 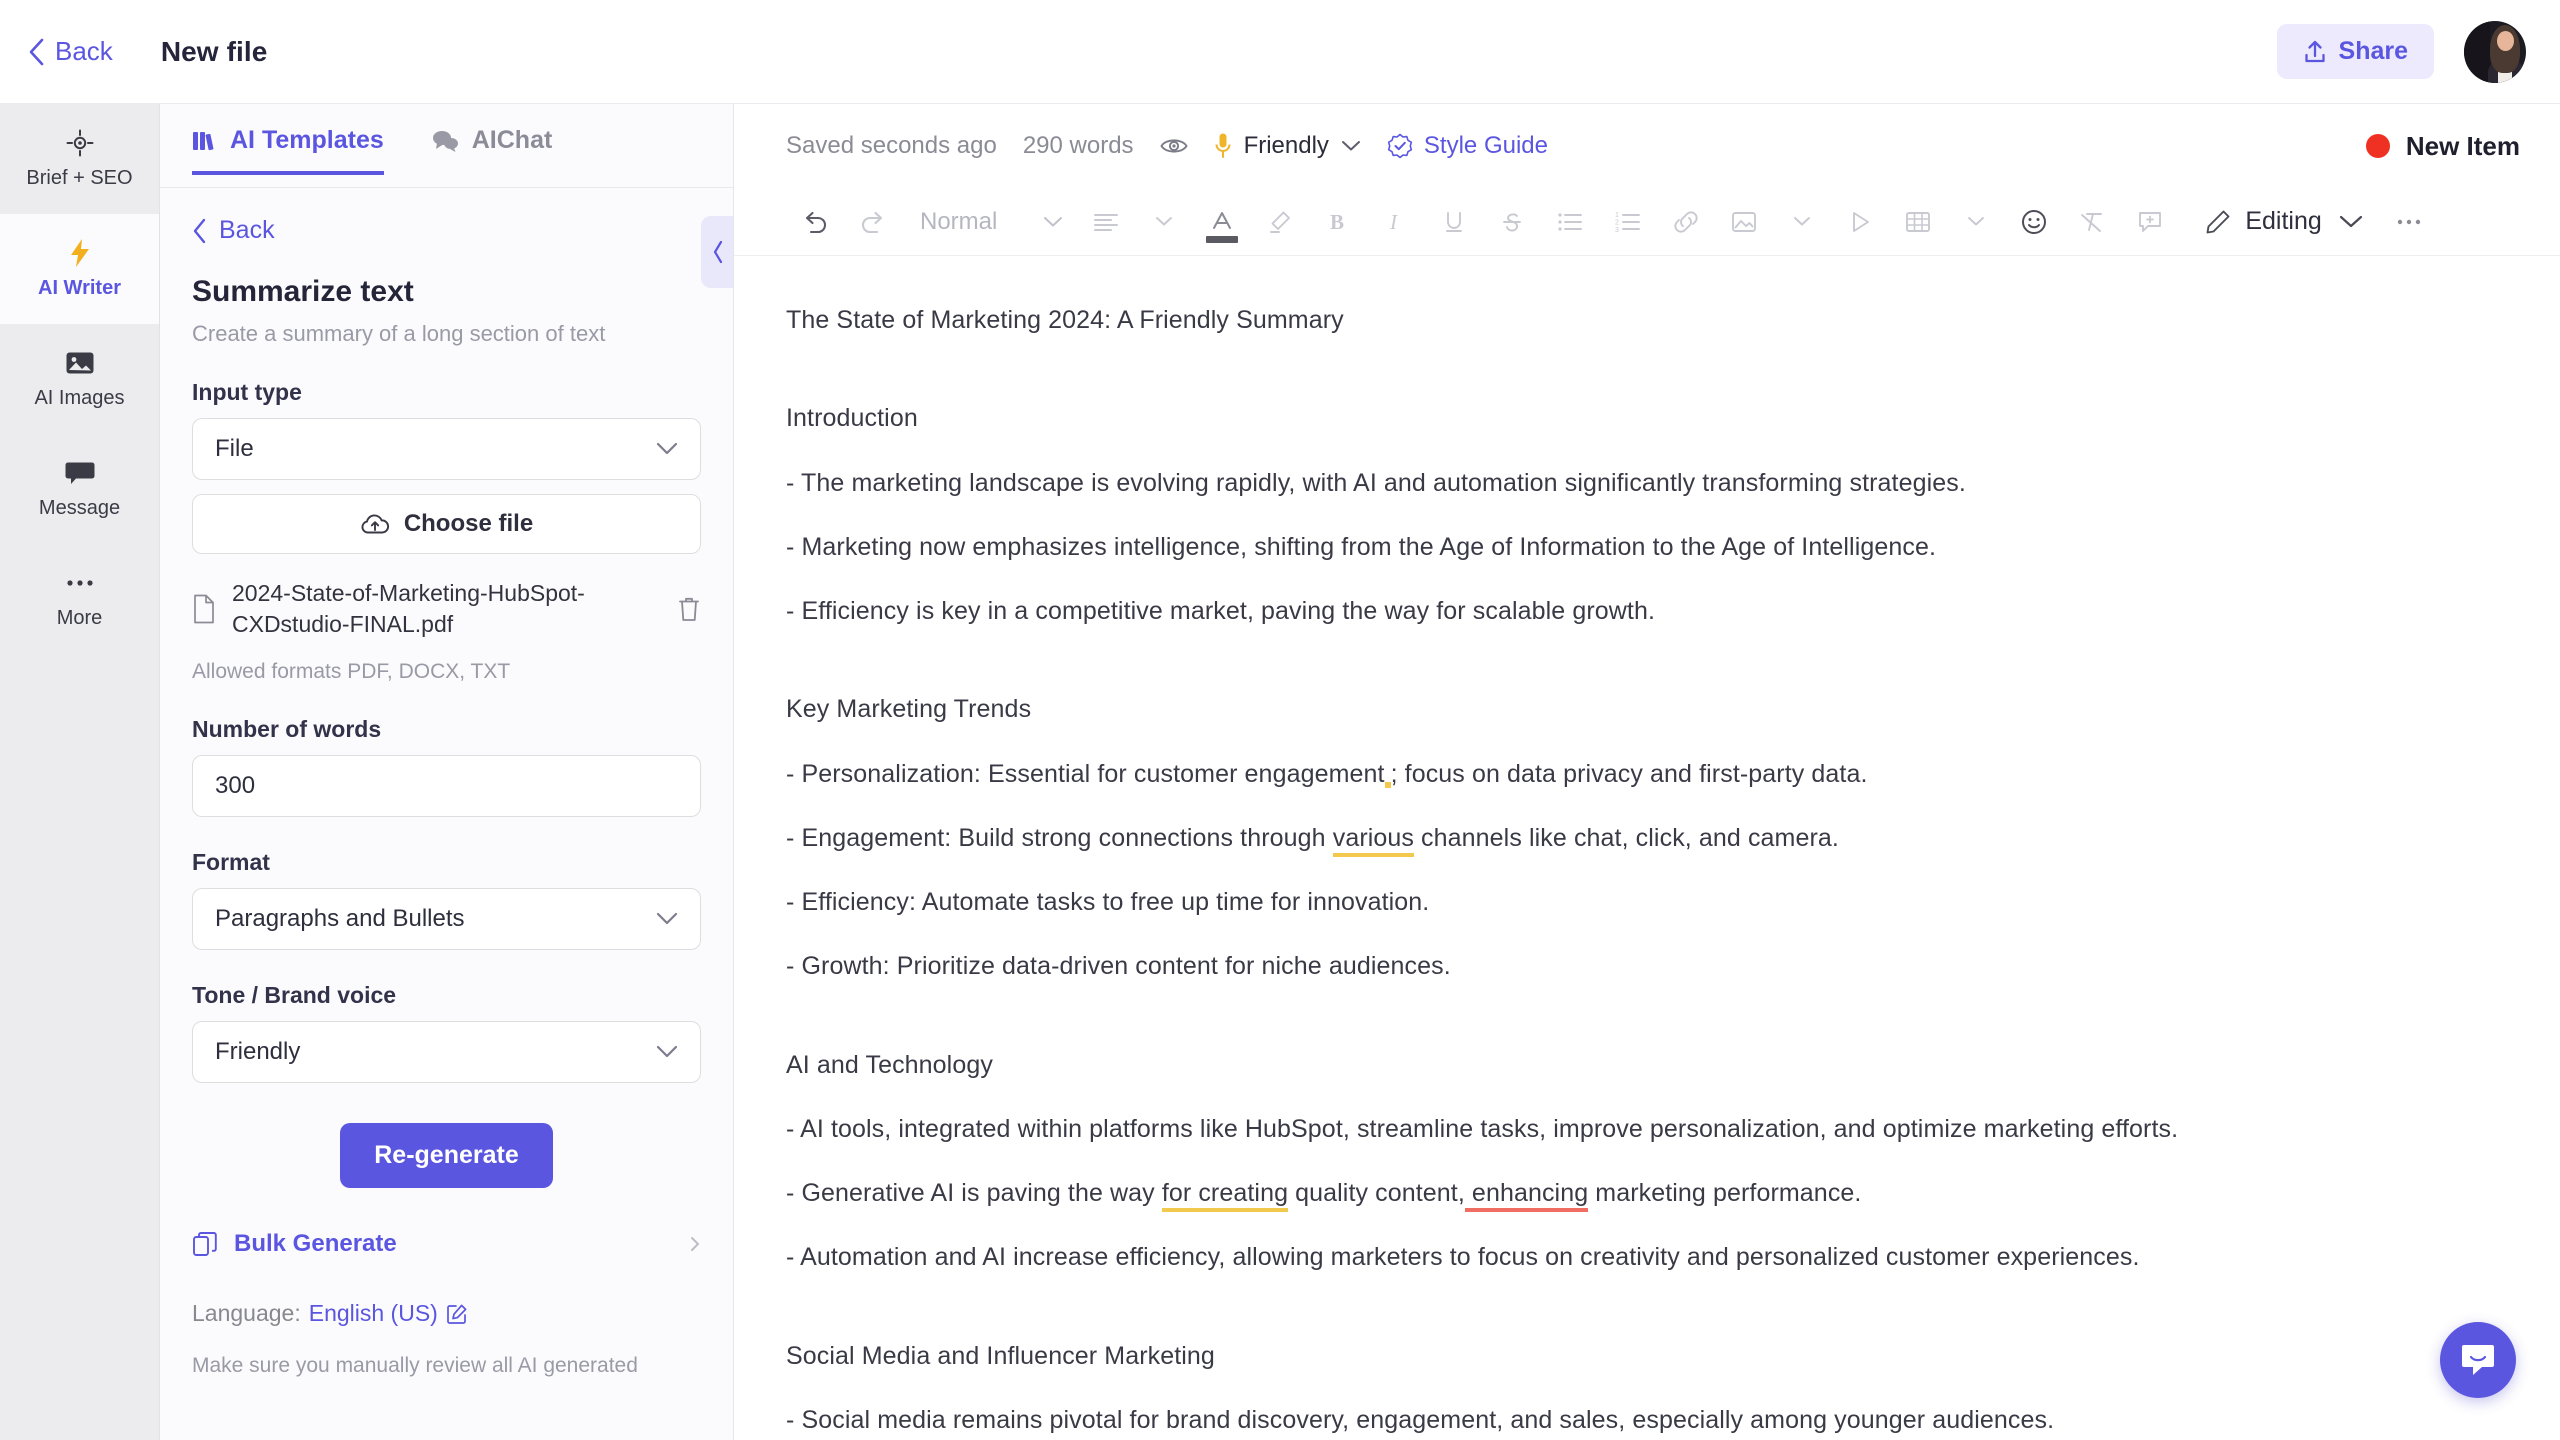 What do you see at coordinates (1628, 222) in the screenshot?
I see `numbered-list-button: 1 2 3` at bounding box center [1628, 222].